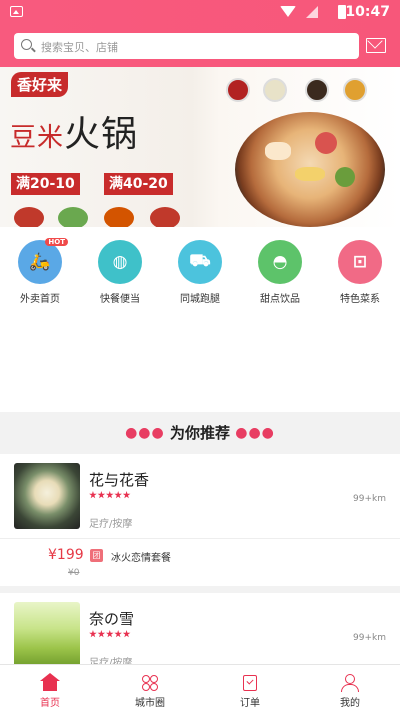 The height and width of the screenshot is (711, 400). What do you see at coordinates (250, 683) in the screenshot?
I see `clipboard-icon` at bounding box center [250, 683].